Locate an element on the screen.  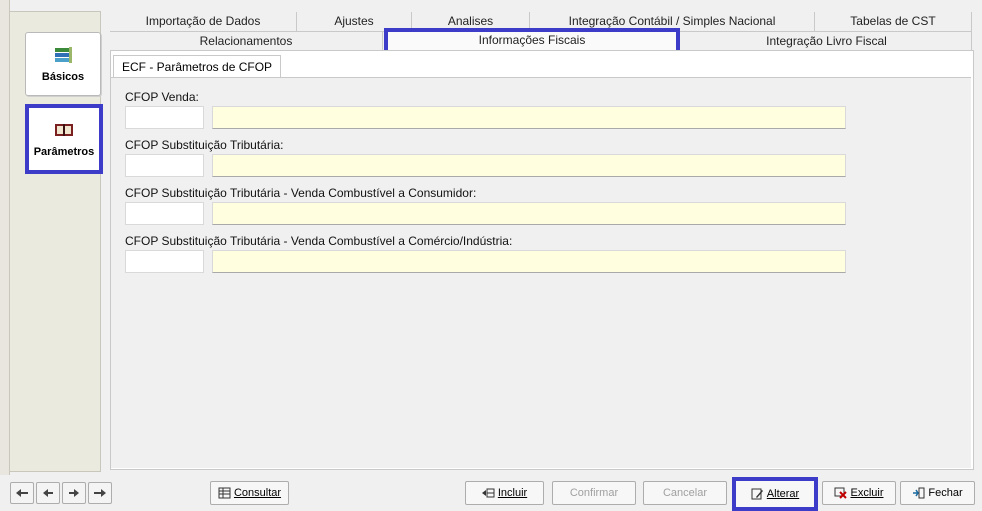
side-nav-basicos-label: Básicos is located at coordinates (63, 77).